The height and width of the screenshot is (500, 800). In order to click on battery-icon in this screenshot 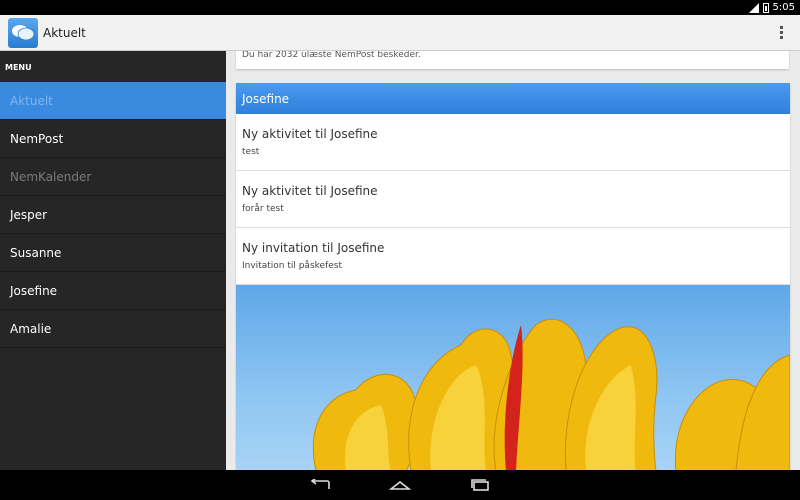, I will do `click(765, 7)`.